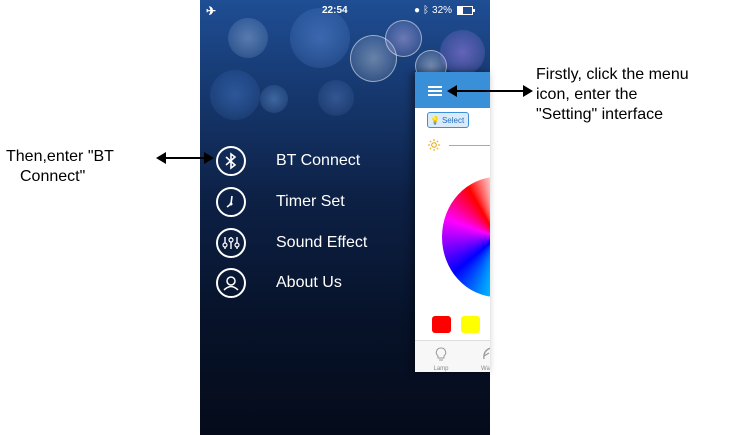  Describe the element at coordinates (469, 145) in the screenshot. I see `brightness-slider` at that location.